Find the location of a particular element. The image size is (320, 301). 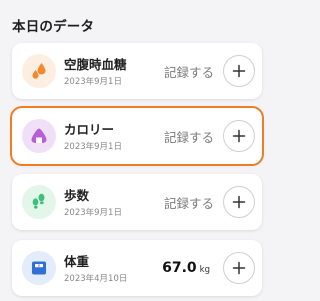

card-date: 2023年4月10日 is located at coordinates (96, 279).